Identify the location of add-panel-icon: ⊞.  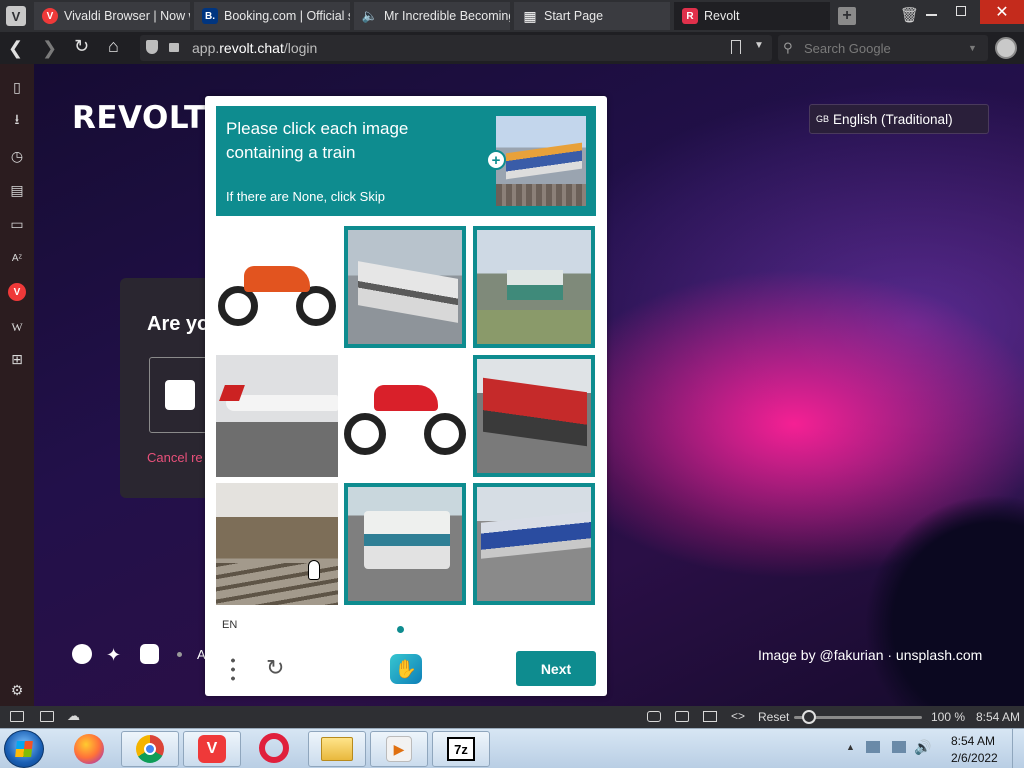
(17, 359).